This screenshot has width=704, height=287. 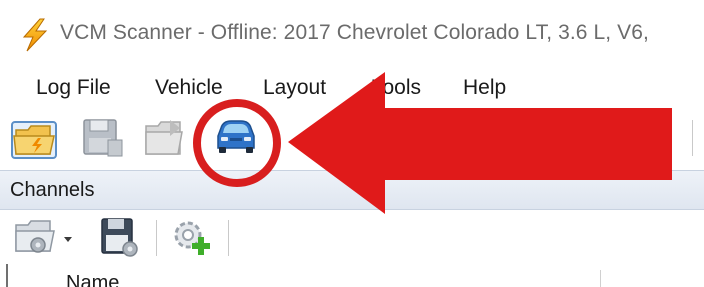 I want to click on engine-icon, so click(x=514, y=137).